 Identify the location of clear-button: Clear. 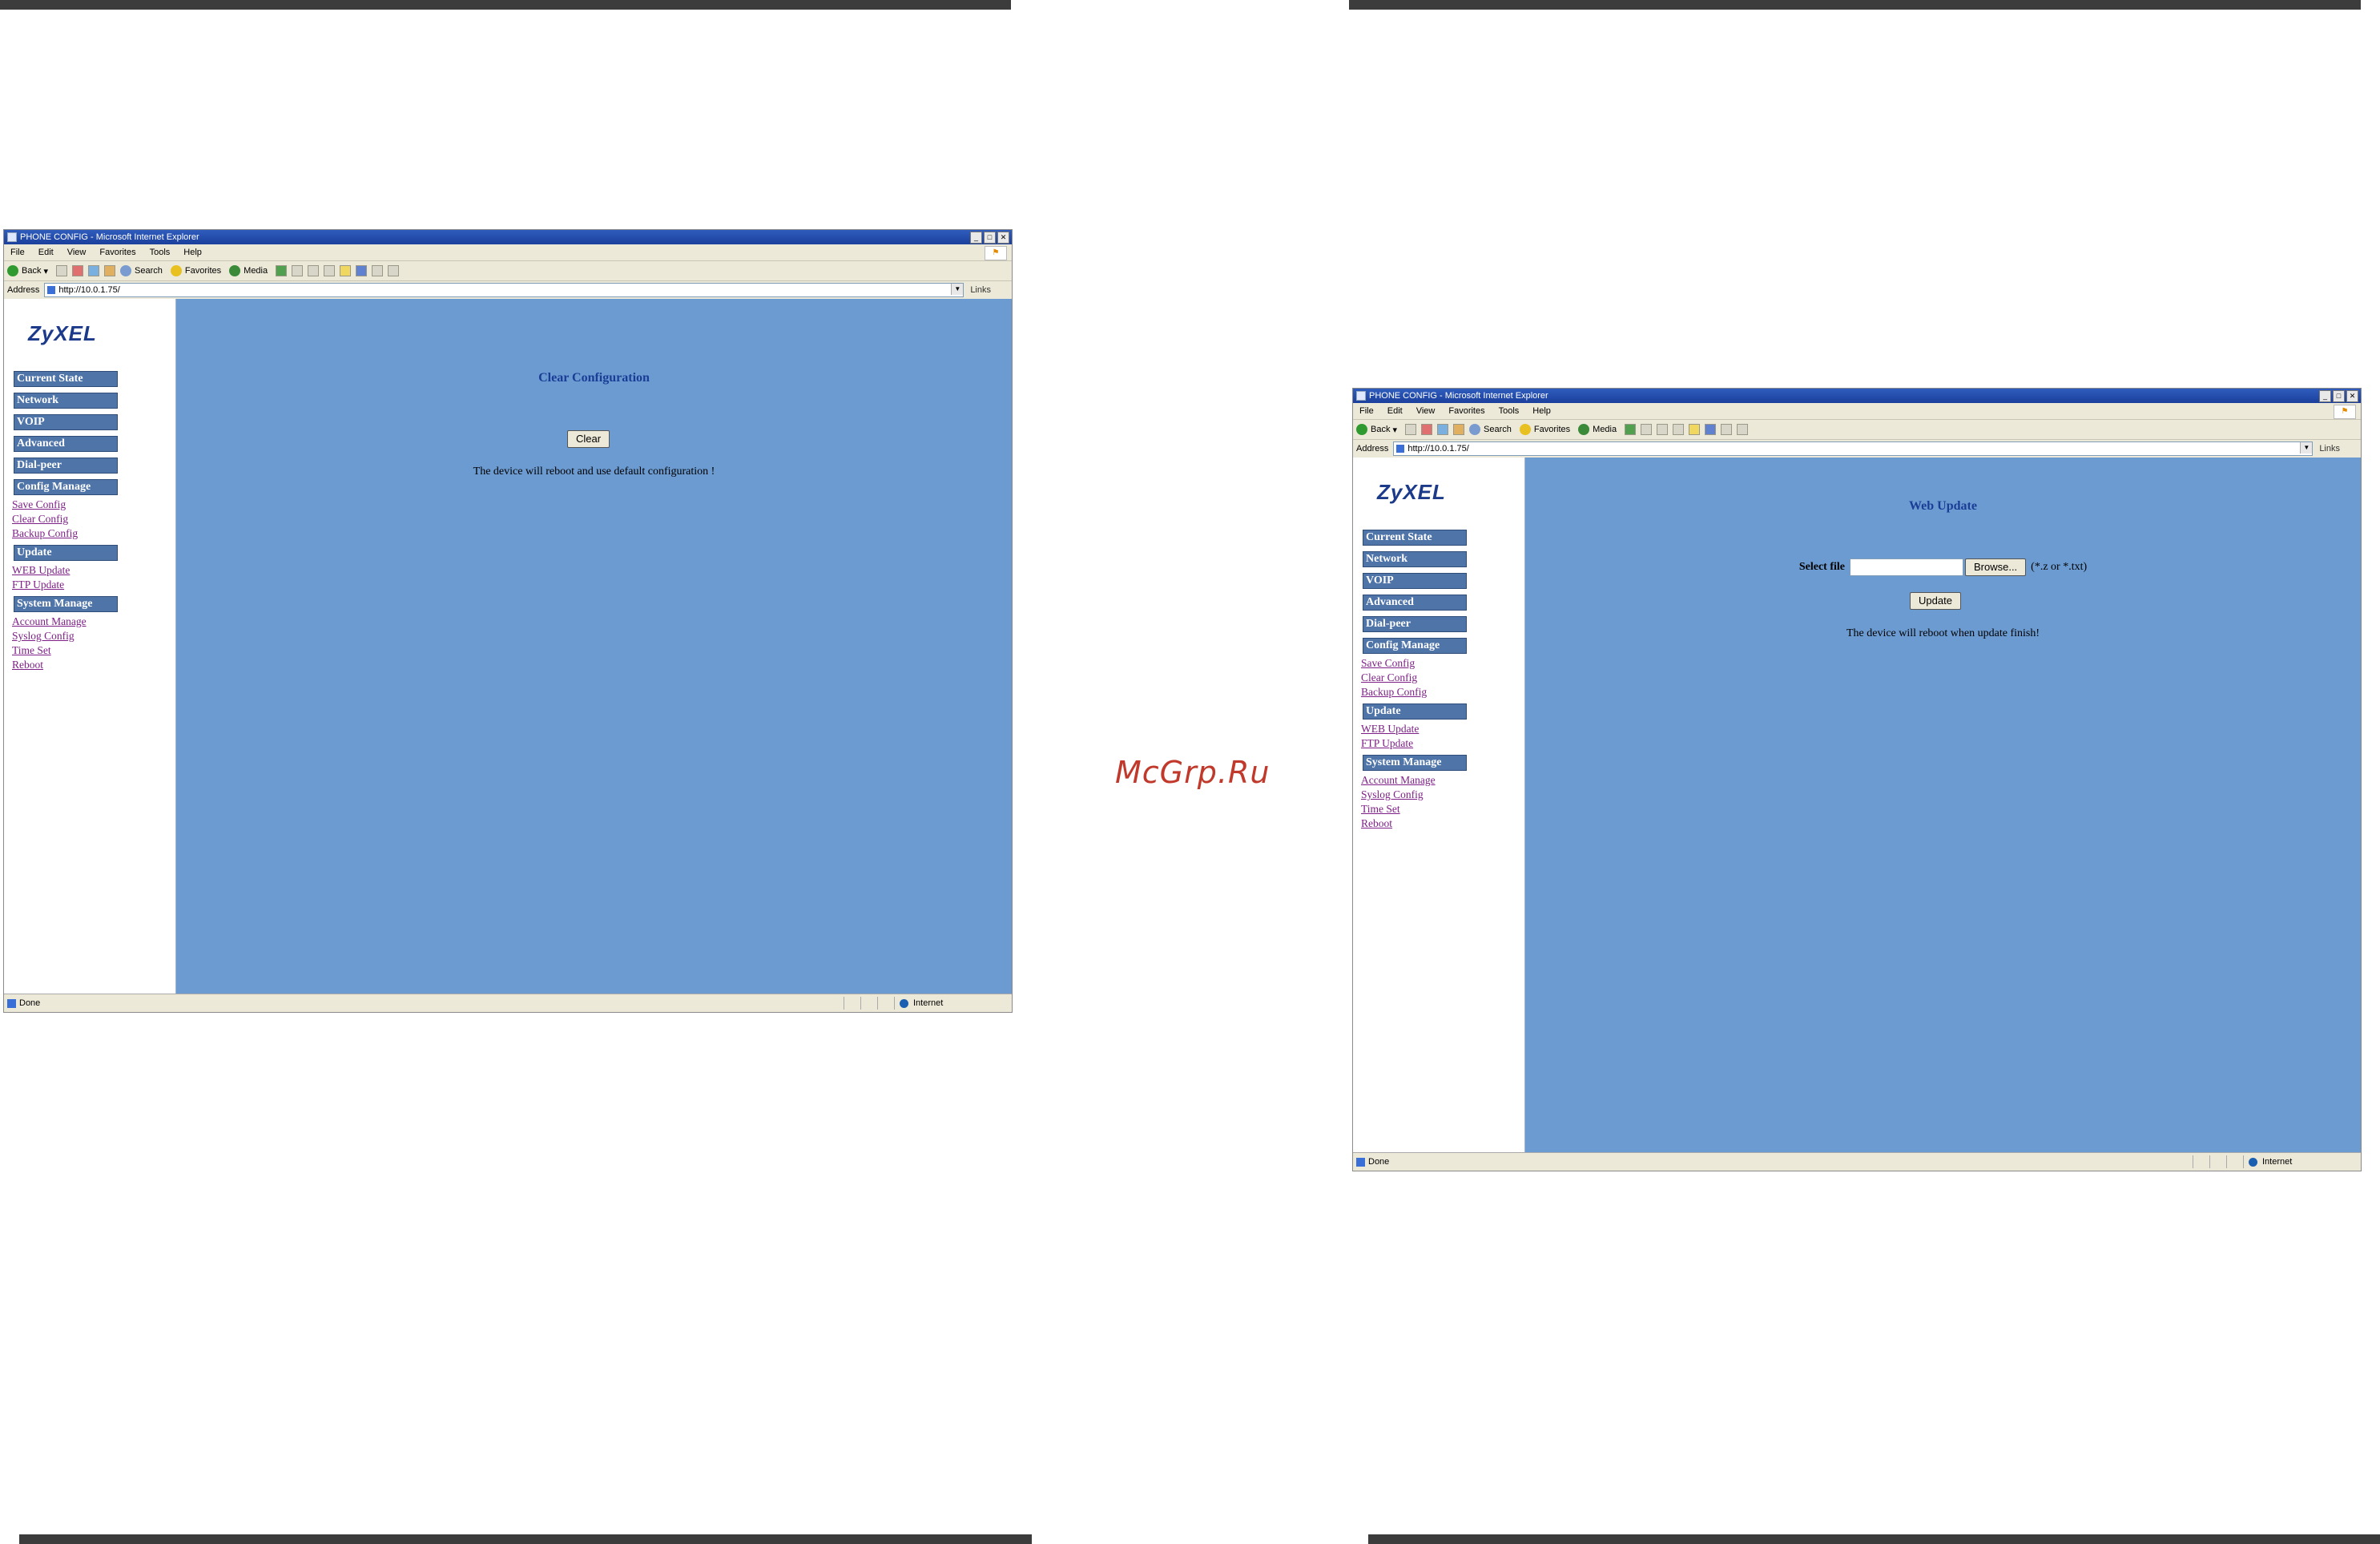
(589, 439).